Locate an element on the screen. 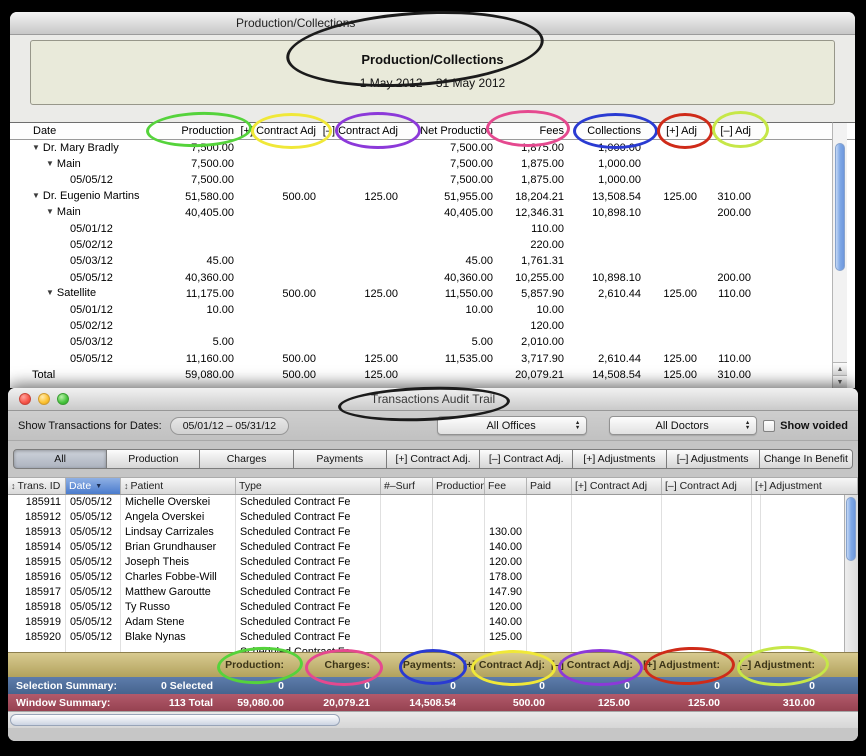 The height and width of the screenshot is (756, 866). report-column-header-production: Production is located at coordinates (203, 131).